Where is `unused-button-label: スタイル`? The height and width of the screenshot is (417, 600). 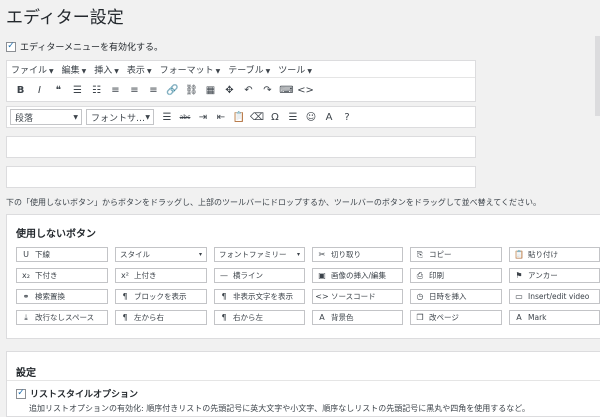 unused-button-label: スタイル is located at coordinates (135, 254).